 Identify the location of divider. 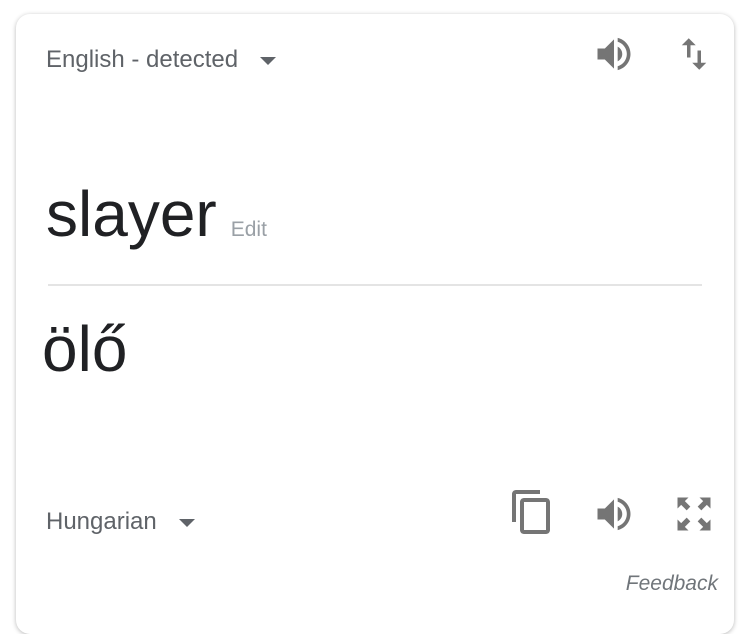
(375, 285).